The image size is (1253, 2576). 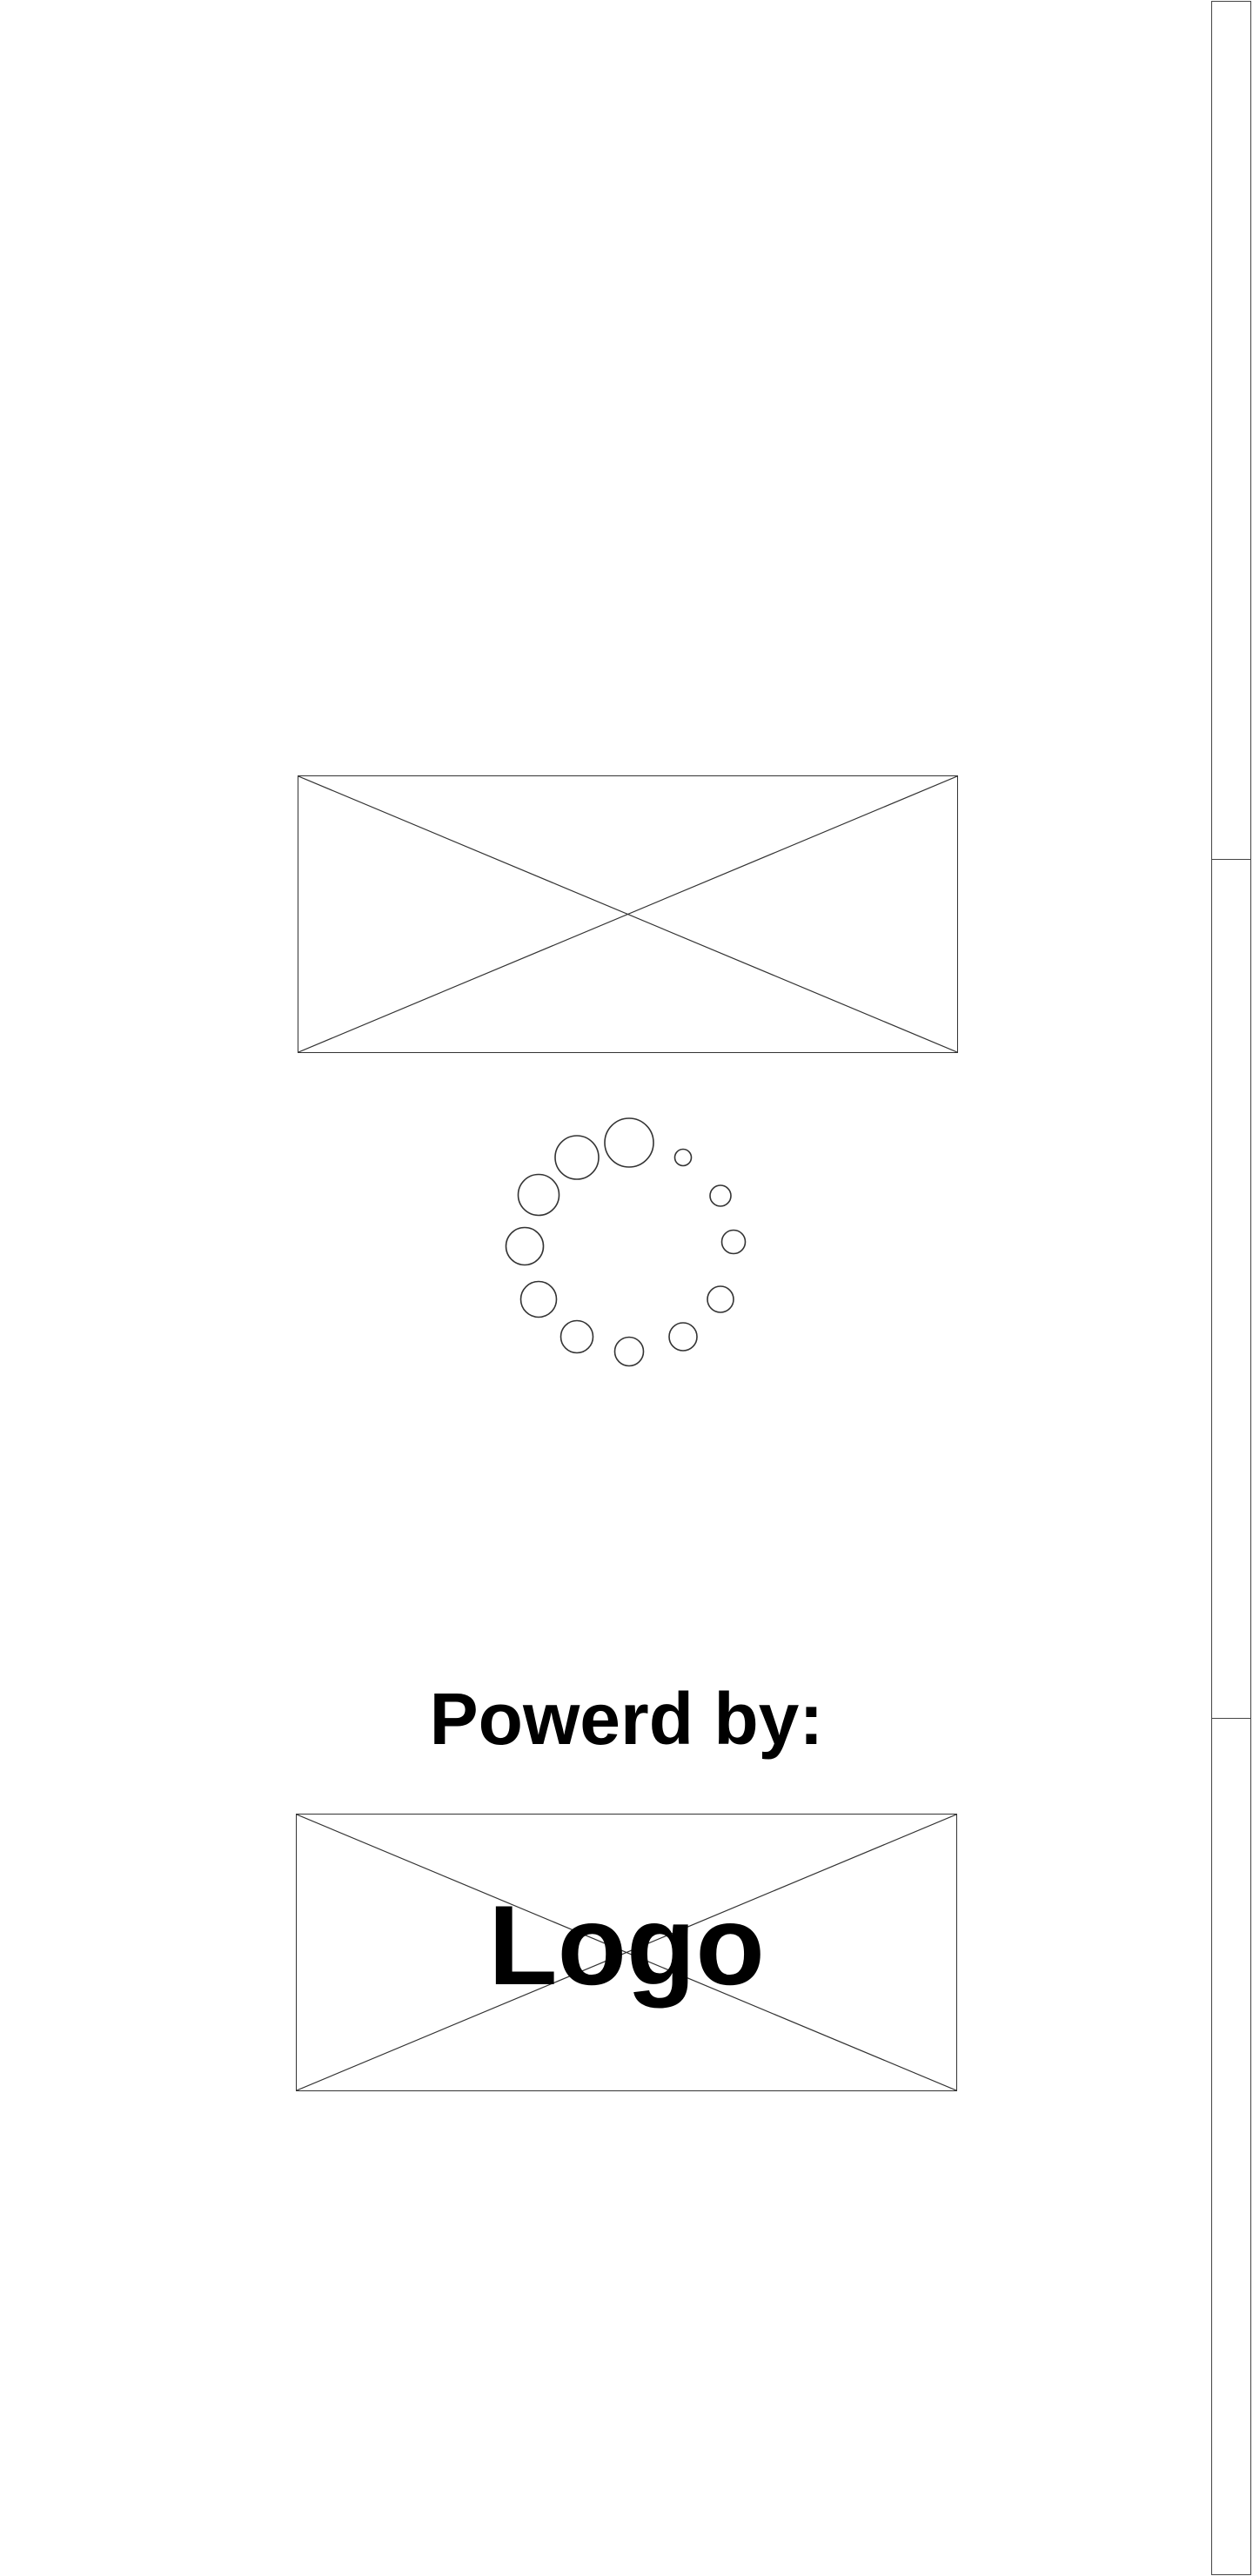 I want to click on logo-label: Logo, so click(x=626, y=1945).